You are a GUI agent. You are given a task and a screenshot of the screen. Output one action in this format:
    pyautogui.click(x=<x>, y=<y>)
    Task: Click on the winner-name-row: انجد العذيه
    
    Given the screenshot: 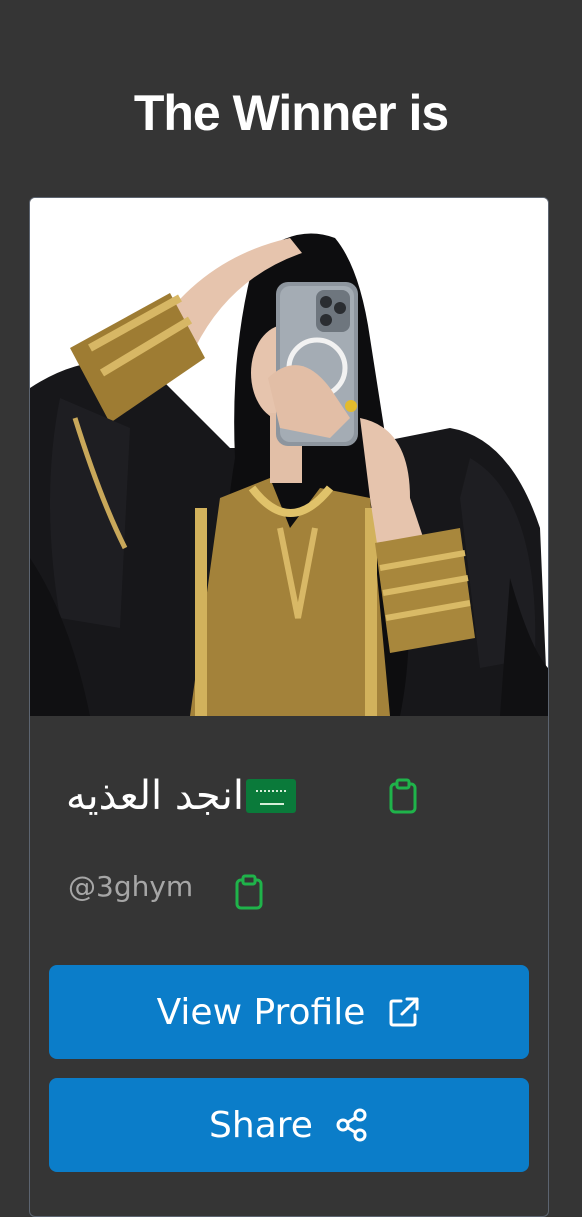 What is the action you would take?
    pyautogui.click(x=286, y=796)
    